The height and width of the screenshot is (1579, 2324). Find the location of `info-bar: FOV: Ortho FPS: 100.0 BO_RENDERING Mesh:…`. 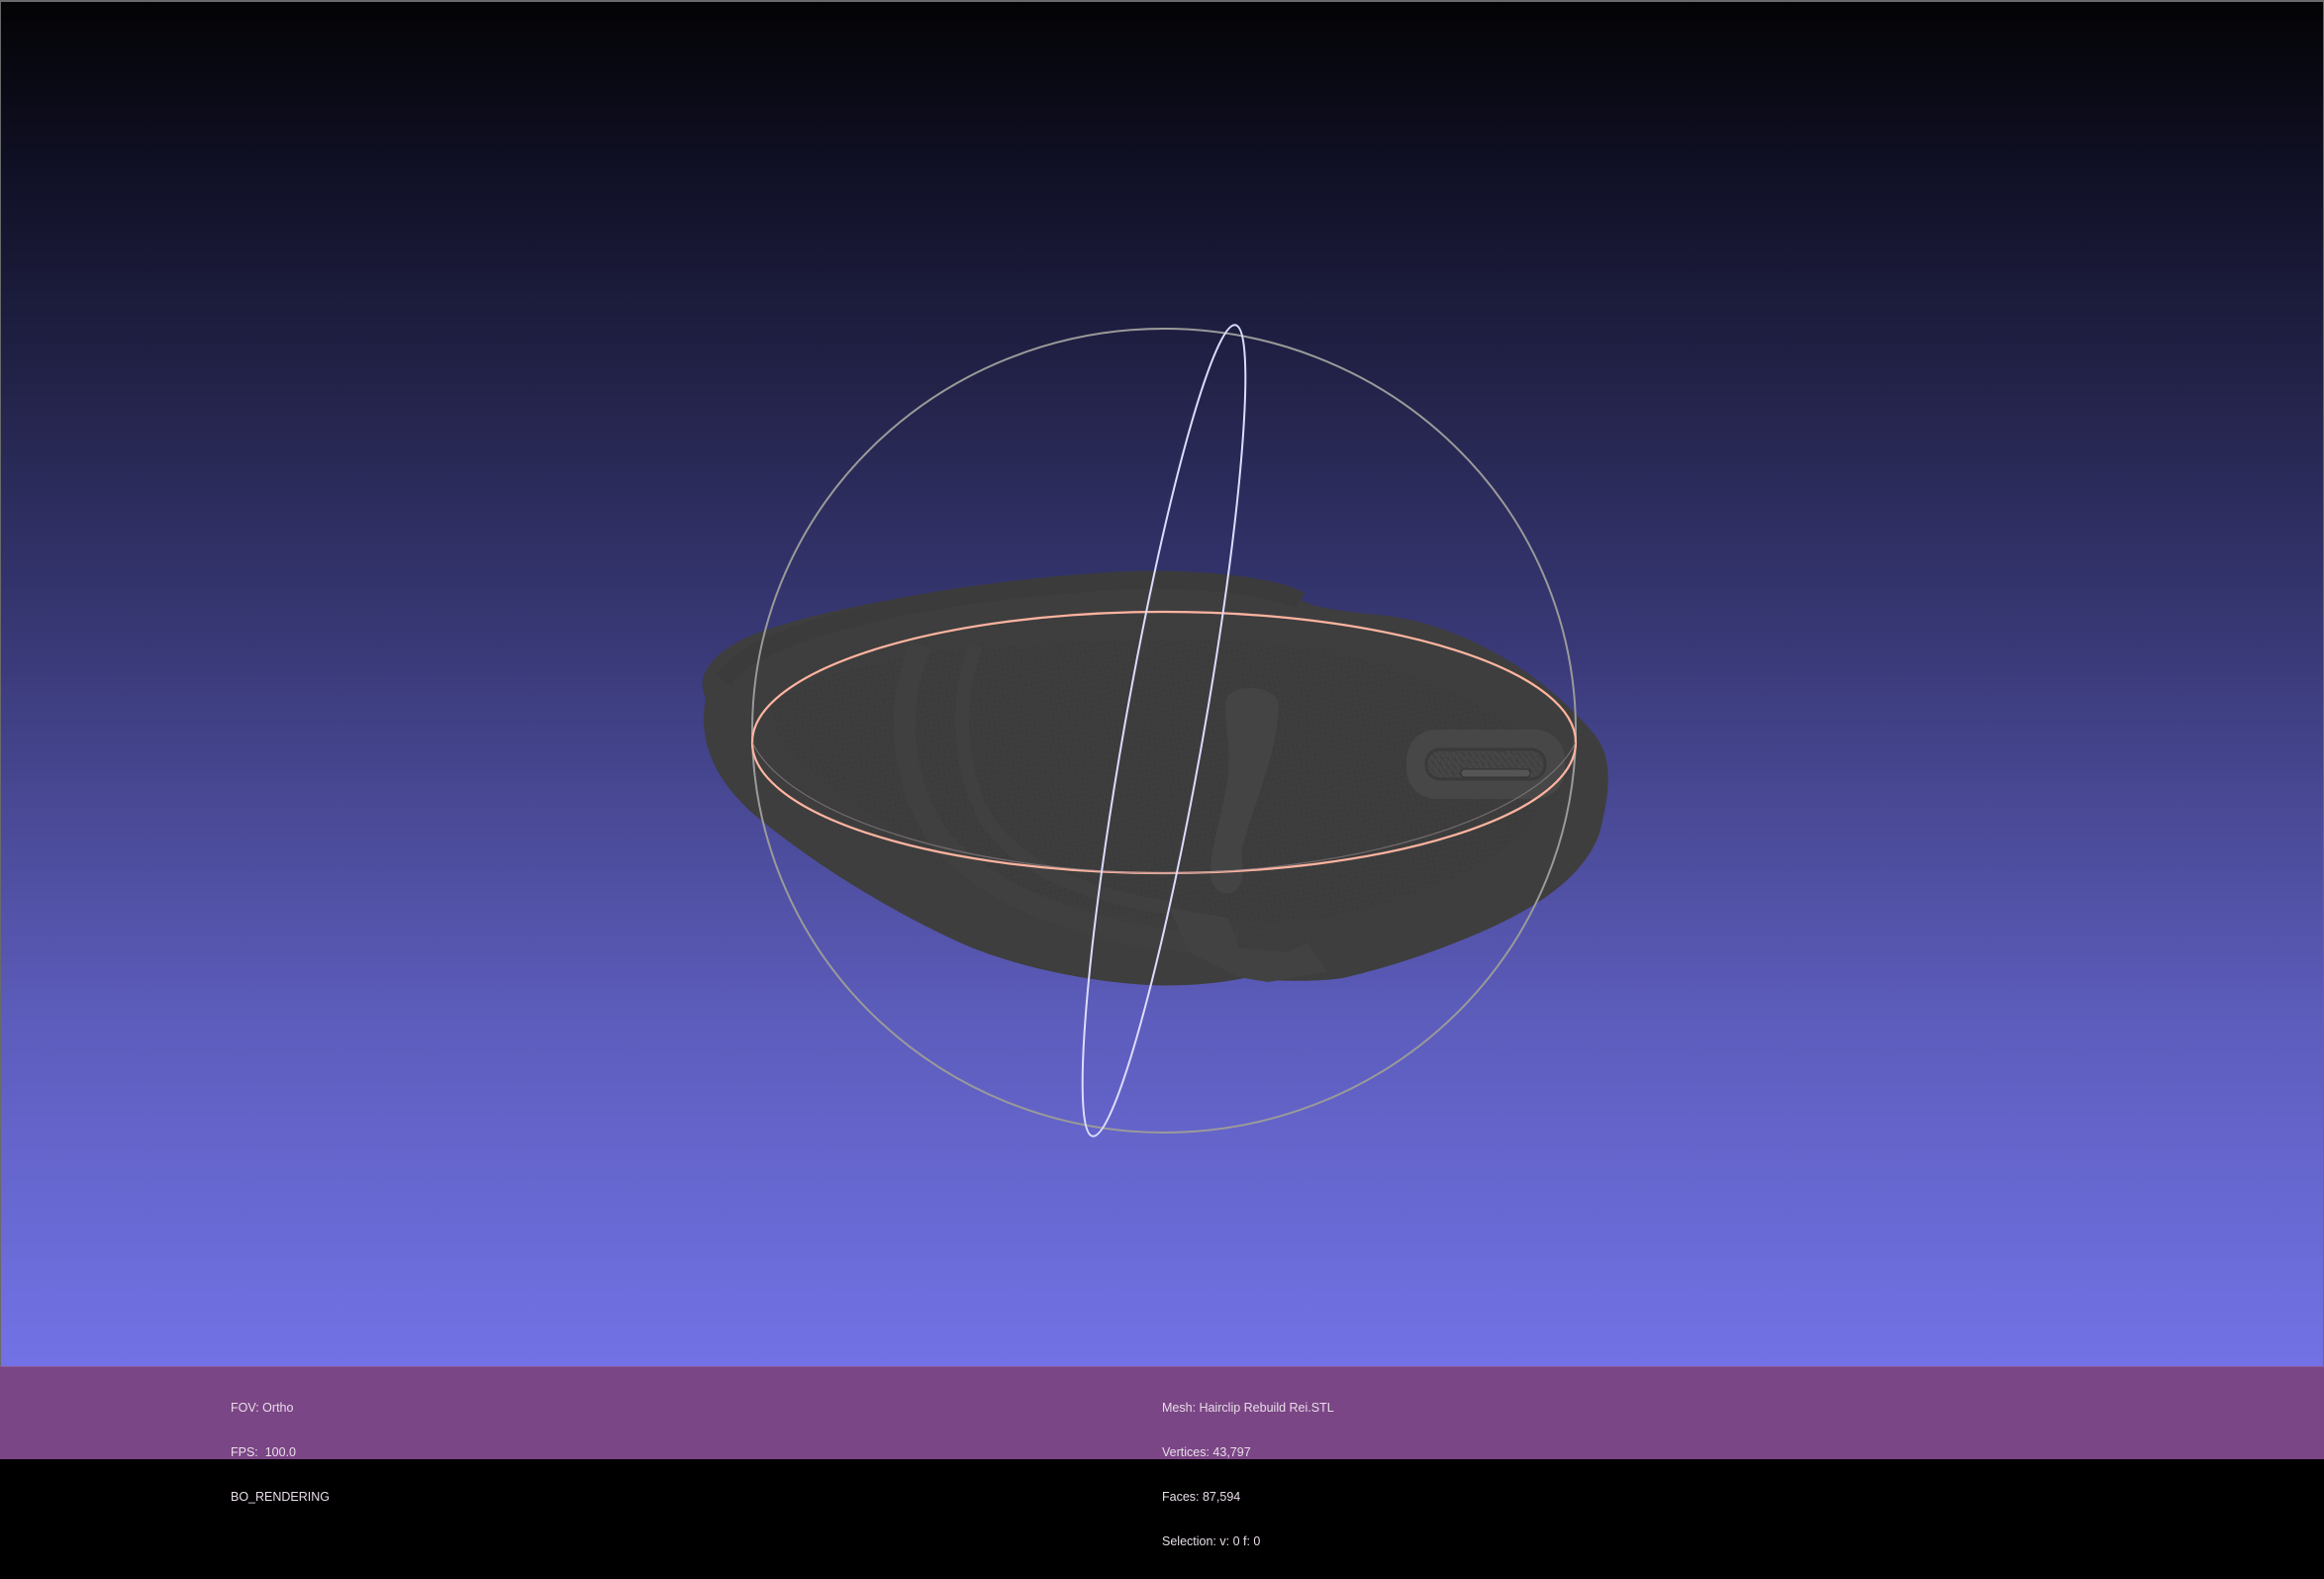

info-bar: FOV: Ortho FPS: 100.0 BO_RENDERING Mesh:… is located at coordinates (1162, 1457).